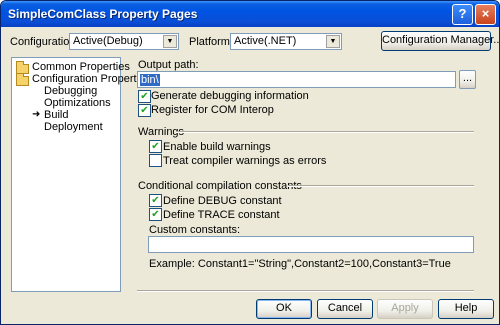 The height and width of the screenshot is (325, 500). Describe the element at coordinates (211, 42) in the screenshot. I see `platform-label: Platform:` at that location.